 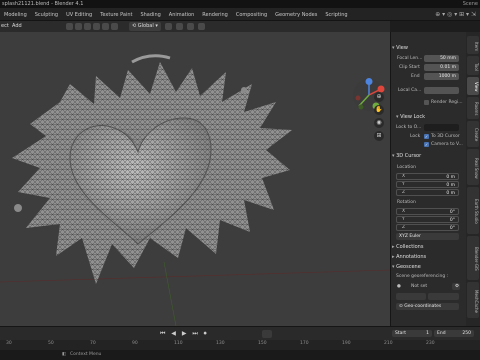 I want to click on geo-settings-icon: ⚙, so click(x=456, y=286).